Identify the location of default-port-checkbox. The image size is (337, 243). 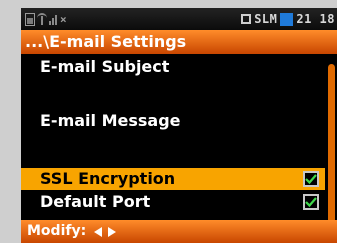
(311, 202).